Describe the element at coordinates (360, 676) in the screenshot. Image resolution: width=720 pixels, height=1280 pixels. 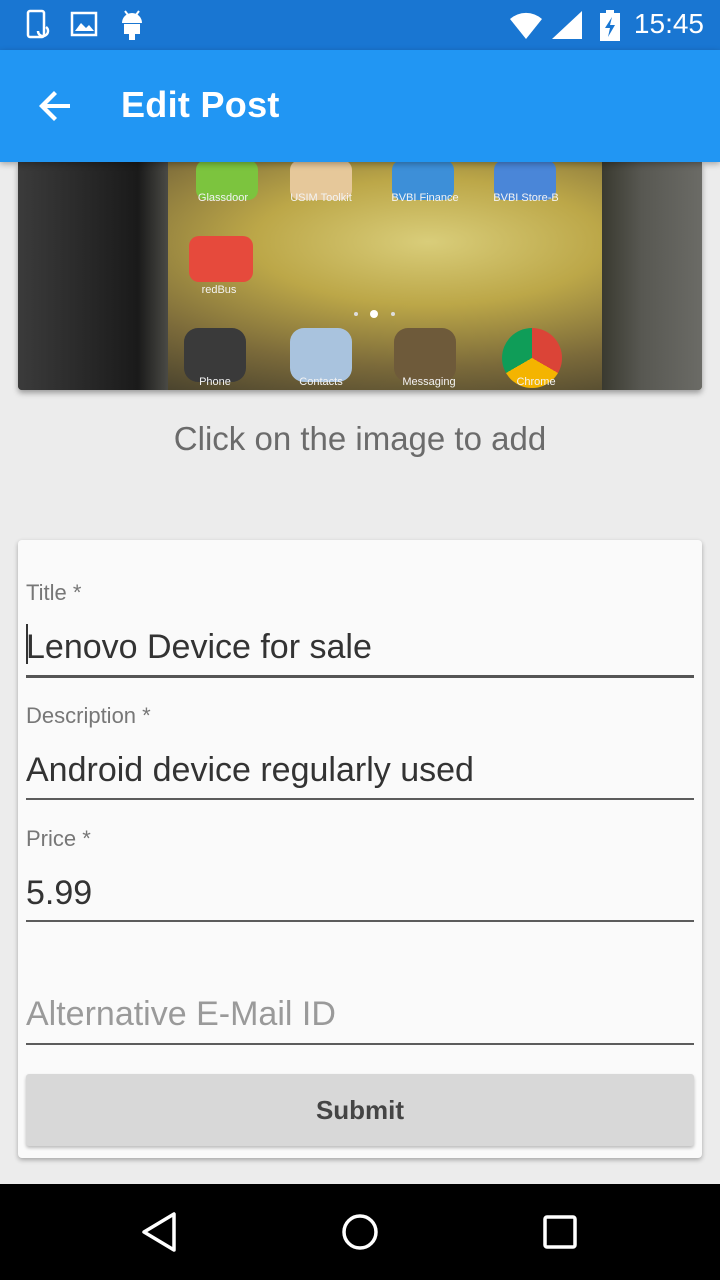
I see `title-underline` at that location.